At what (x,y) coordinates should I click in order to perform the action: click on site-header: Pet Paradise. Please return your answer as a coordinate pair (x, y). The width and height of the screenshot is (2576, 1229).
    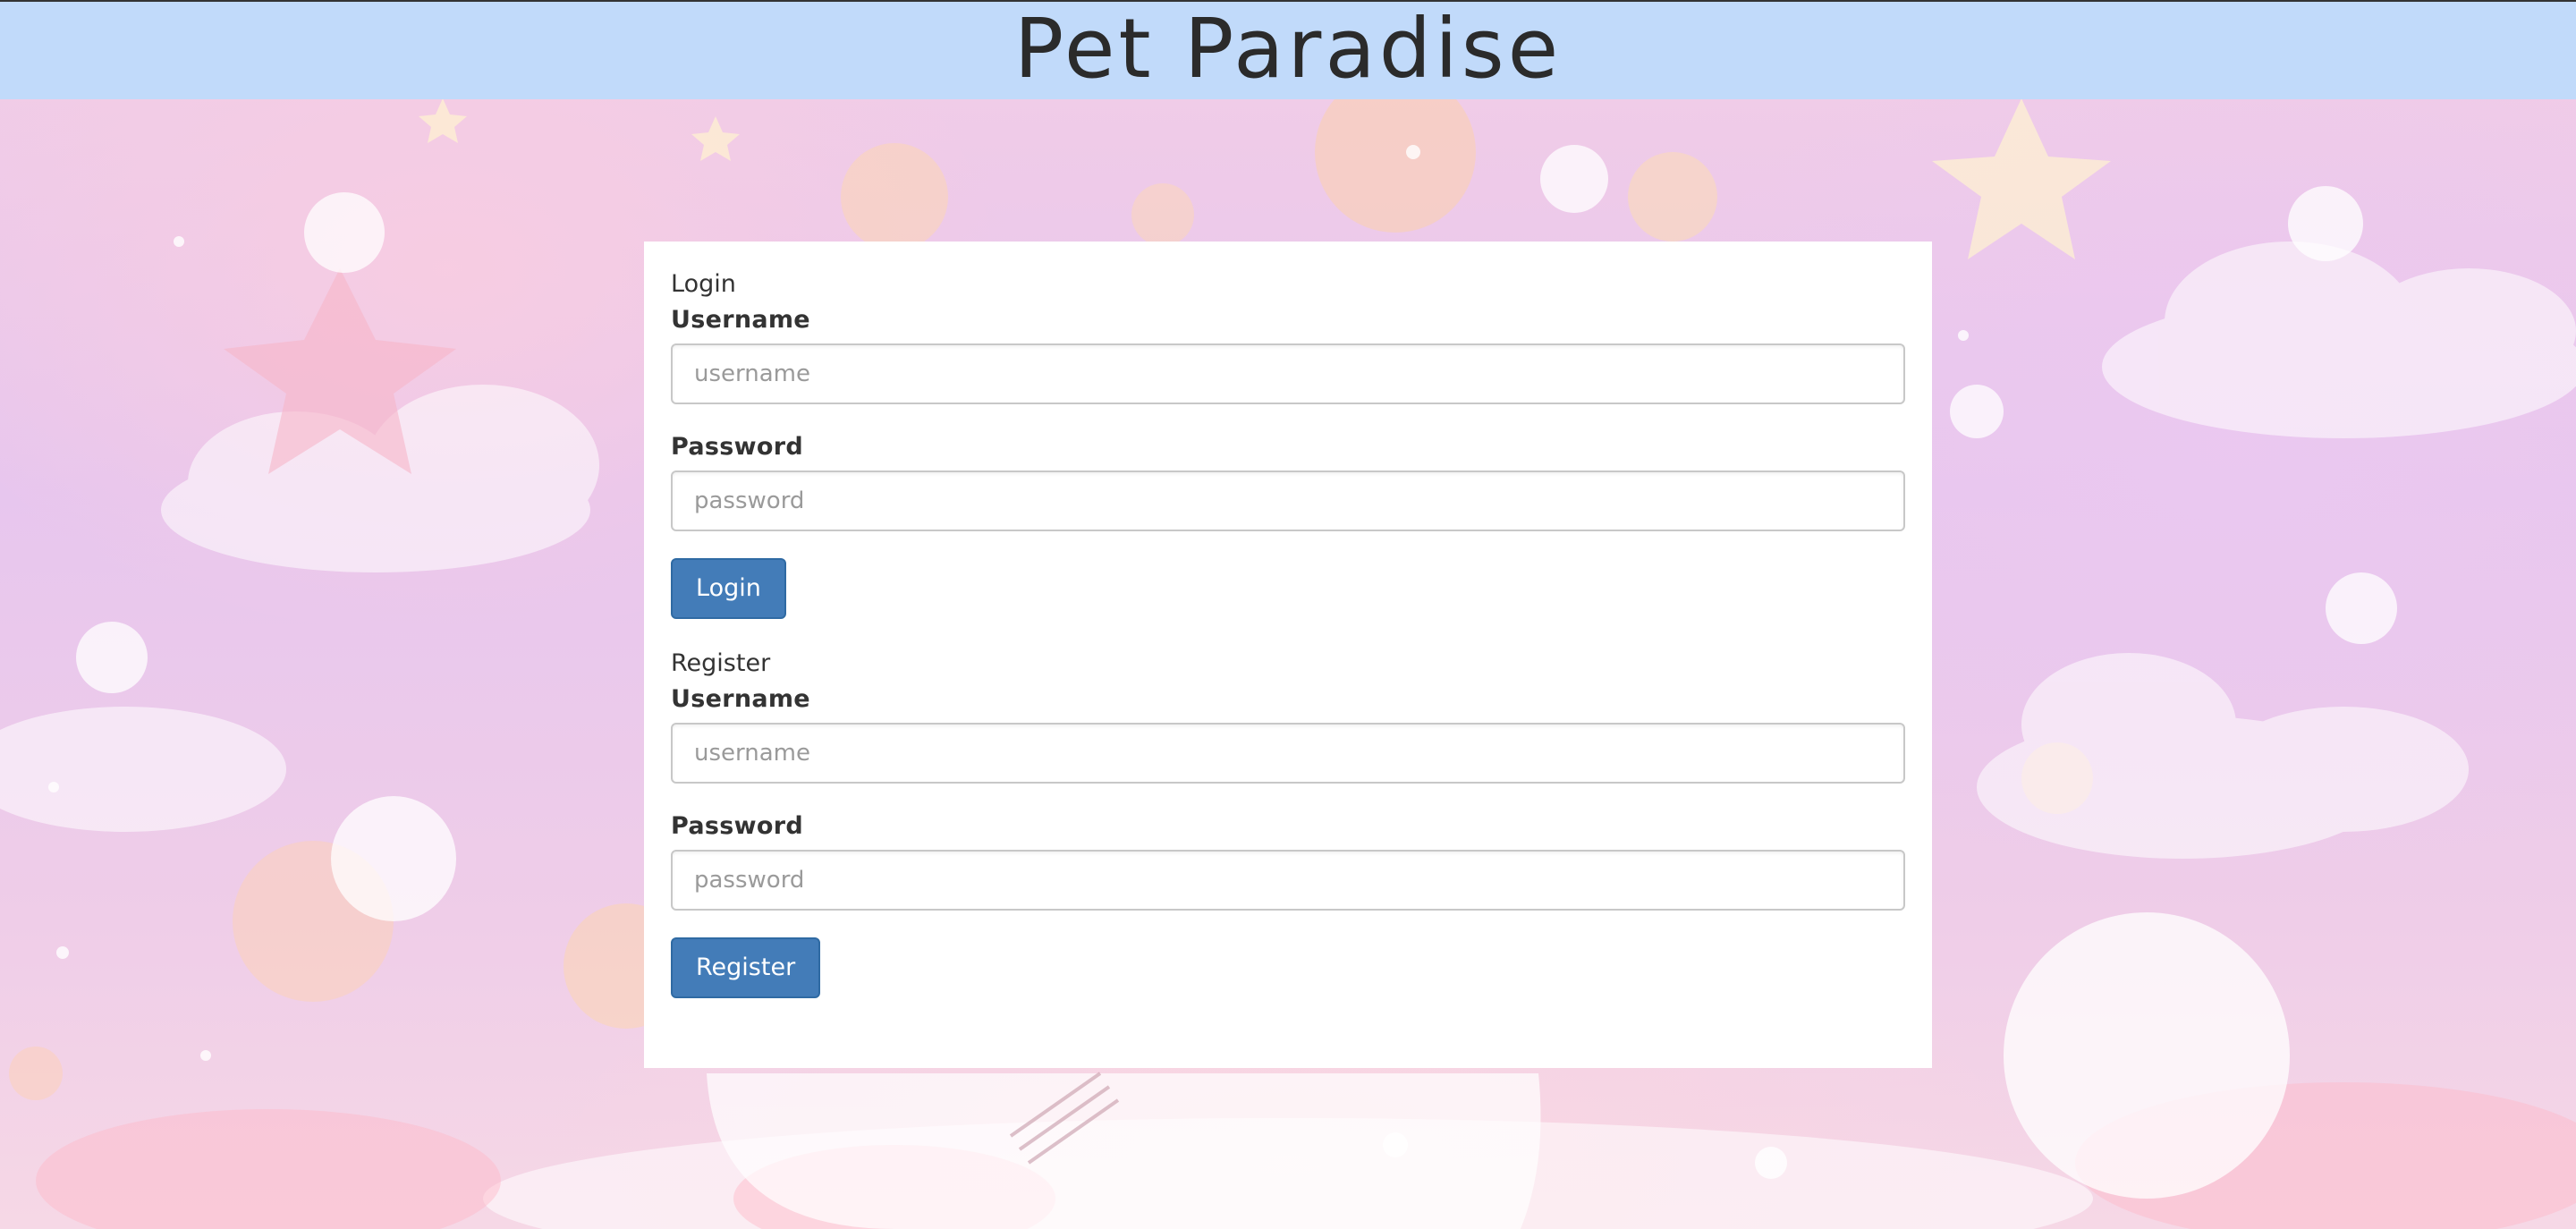
    Looking at the image, I should click on (1288, 49).